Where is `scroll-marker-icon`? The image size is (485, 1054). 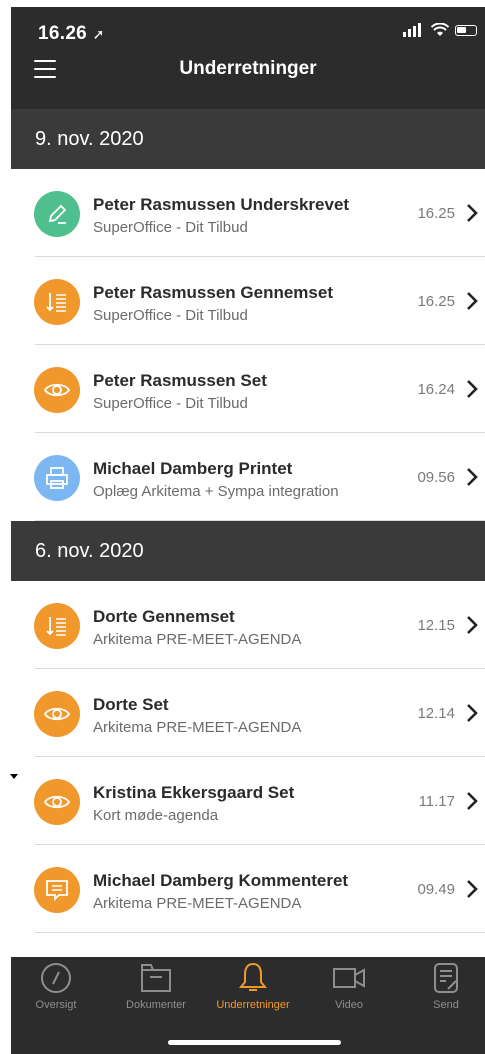 scroll-marker-icon is located at coordinates (14, 776).